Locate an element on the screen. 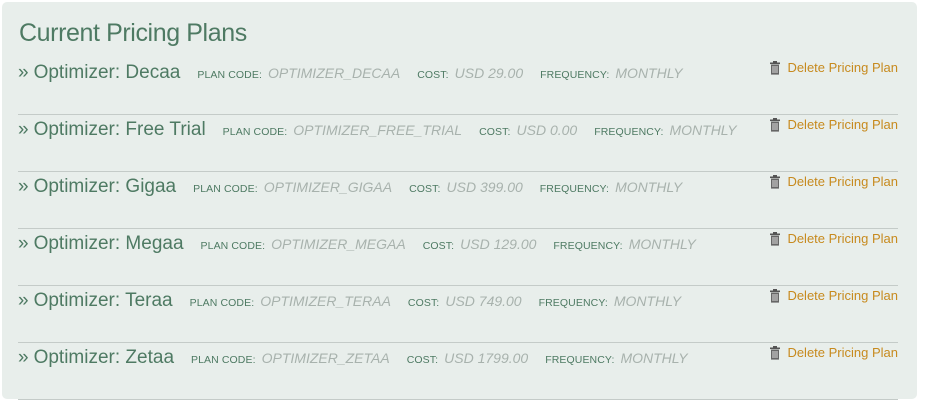  cost-value: USD 399.00 is located at coordinates (484, 187).